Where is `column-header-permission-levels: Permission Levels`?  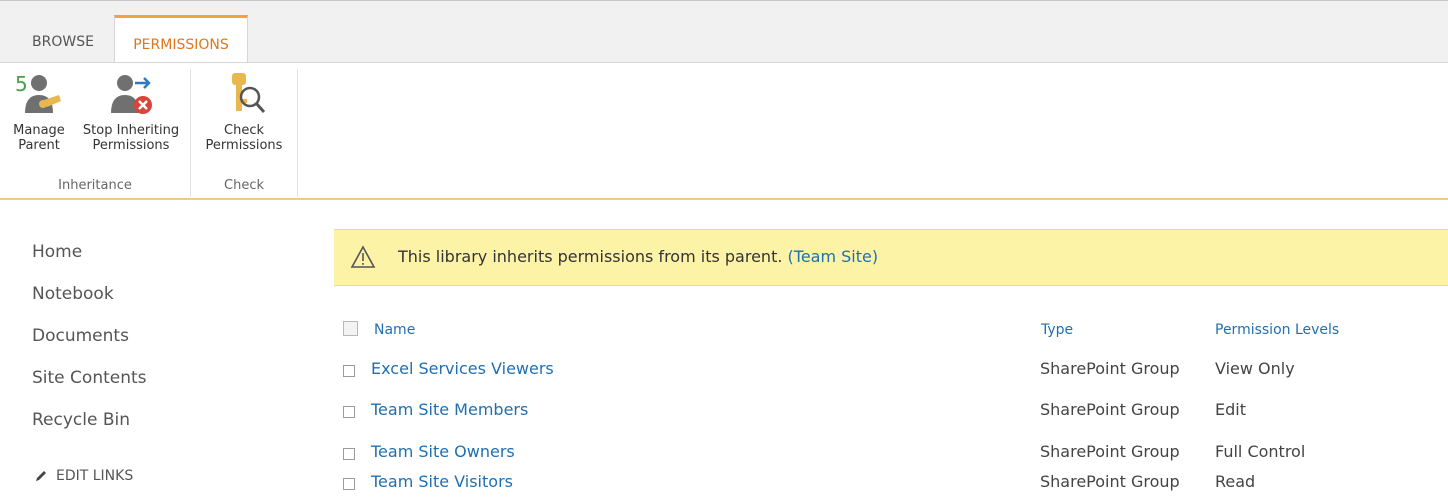 column-header-permission-levels: Permission Levels is located at coordinates (1277, 330).